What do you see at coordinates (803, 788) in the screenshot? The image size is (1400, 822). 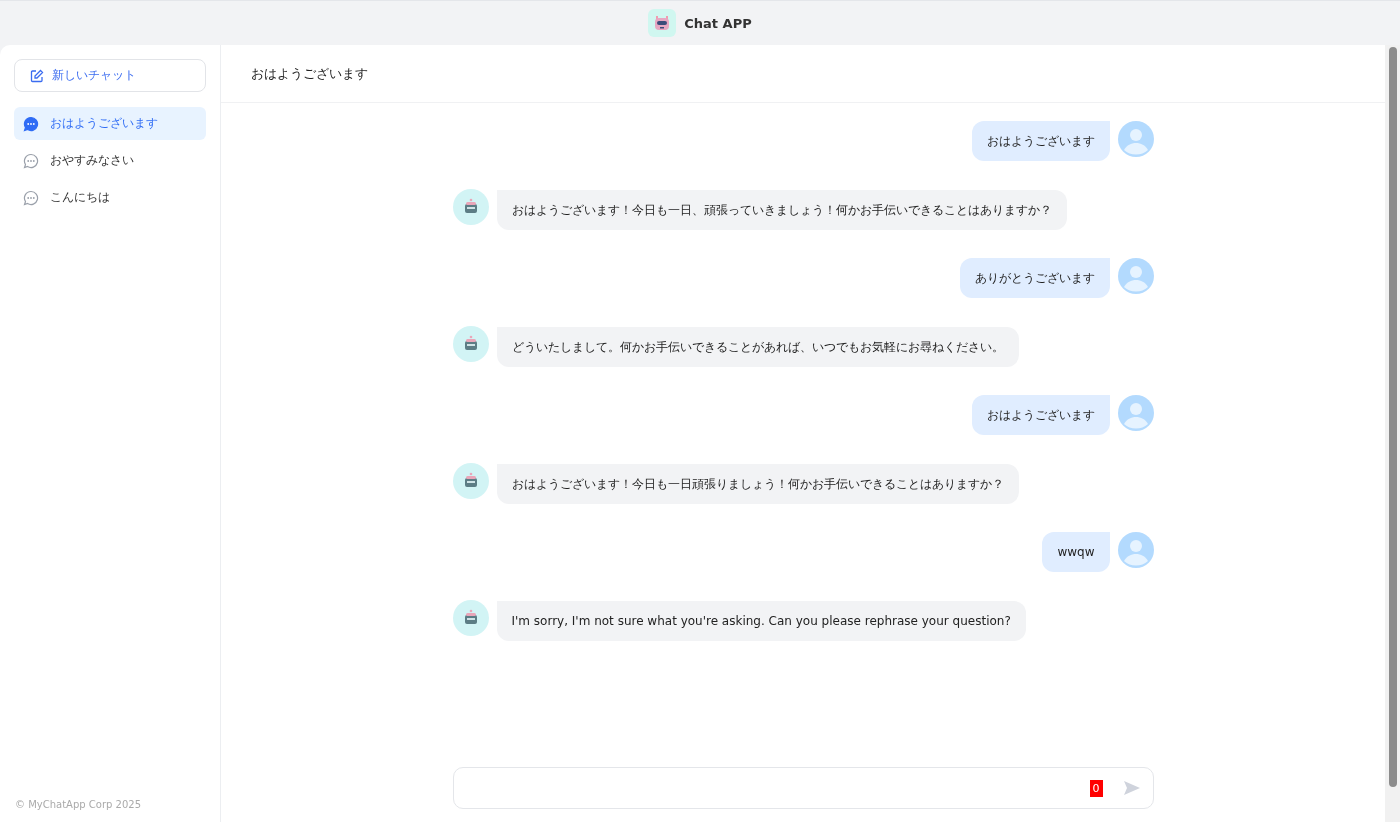 I see `message-input-field: 0` at bounding box center [803, 788].